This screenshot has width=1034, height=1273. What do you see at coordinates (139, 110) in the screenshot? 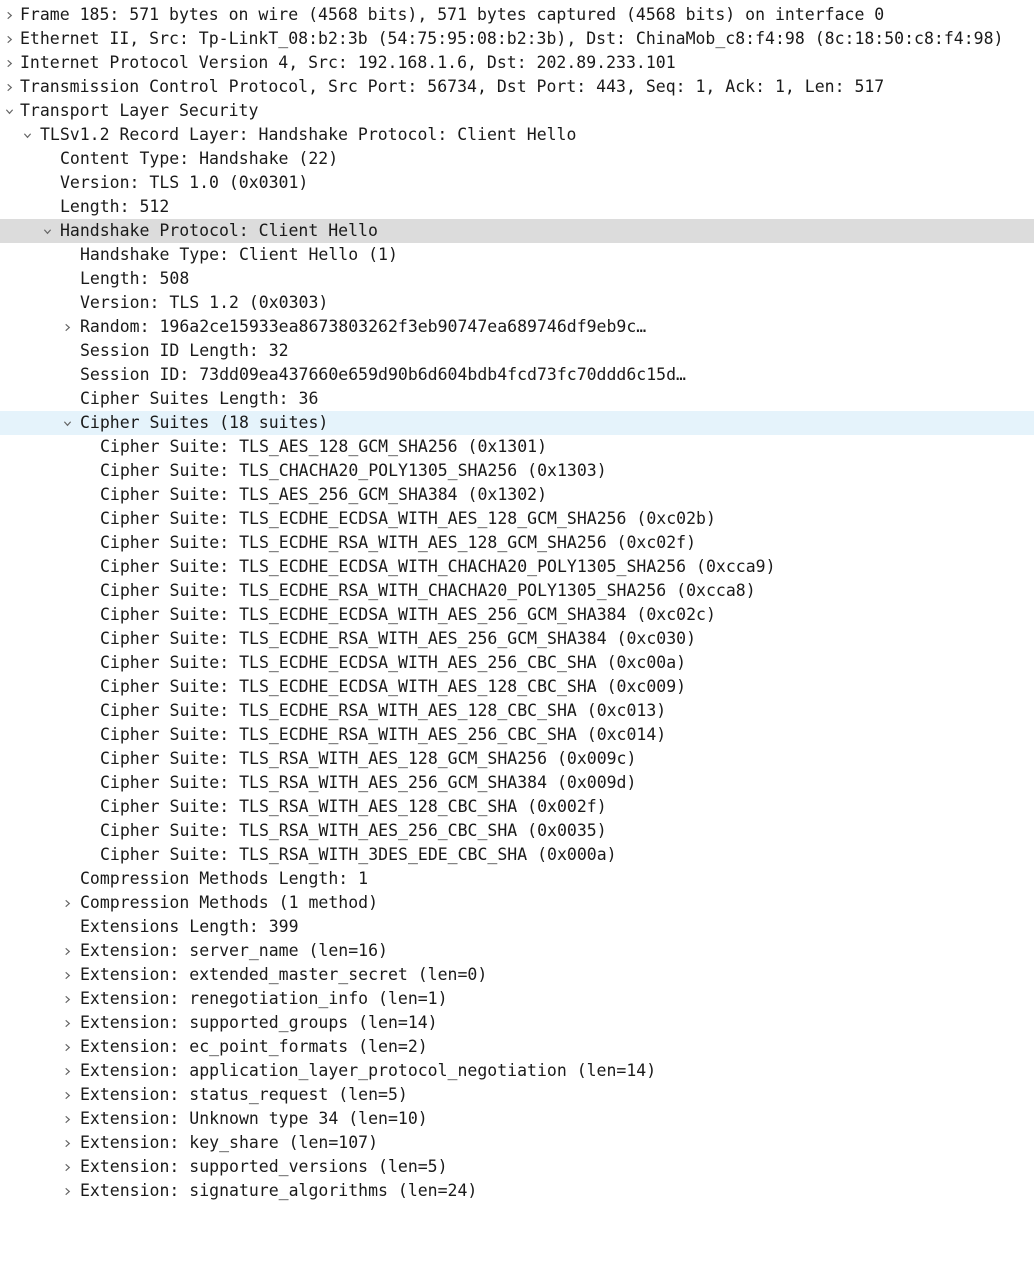
I see `tree-row-label: Transport Layer Security` at bounding box center [139, 110].